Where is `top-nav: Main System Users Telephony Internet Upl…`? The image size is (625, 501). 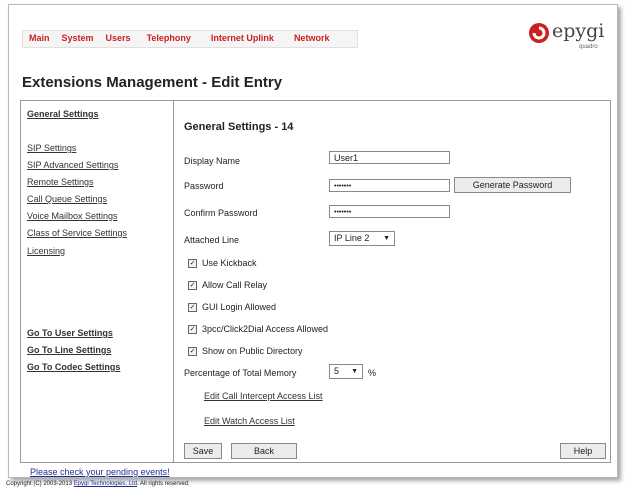
top-nav: Main System Users Telephony Internet Upl… is located at coordinates (190, 39).